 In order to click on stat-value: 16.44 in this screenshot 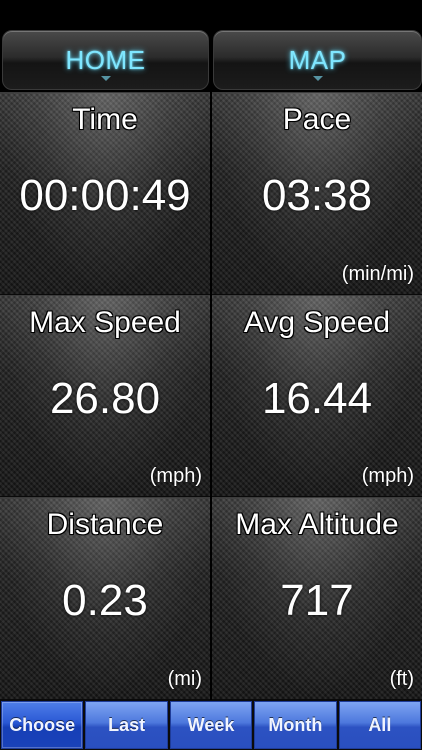, I will do `click(317, 398)`.